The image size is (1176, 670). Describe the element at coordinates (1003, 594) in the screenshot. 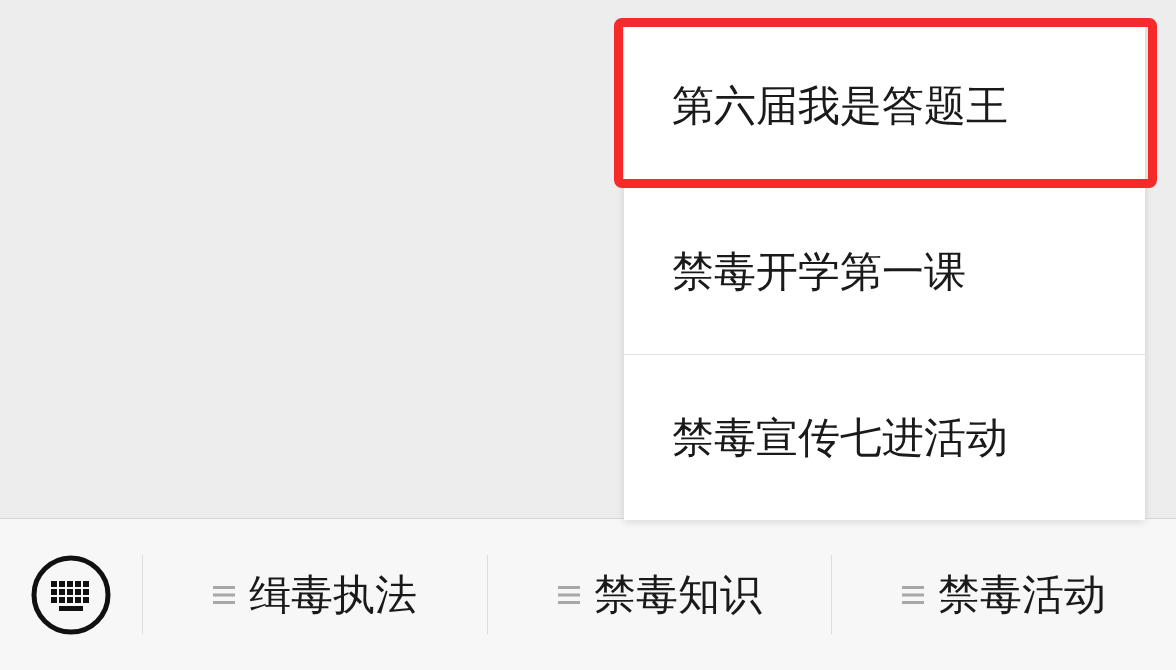

I see `menu-button: 禁毒活动` at that location.